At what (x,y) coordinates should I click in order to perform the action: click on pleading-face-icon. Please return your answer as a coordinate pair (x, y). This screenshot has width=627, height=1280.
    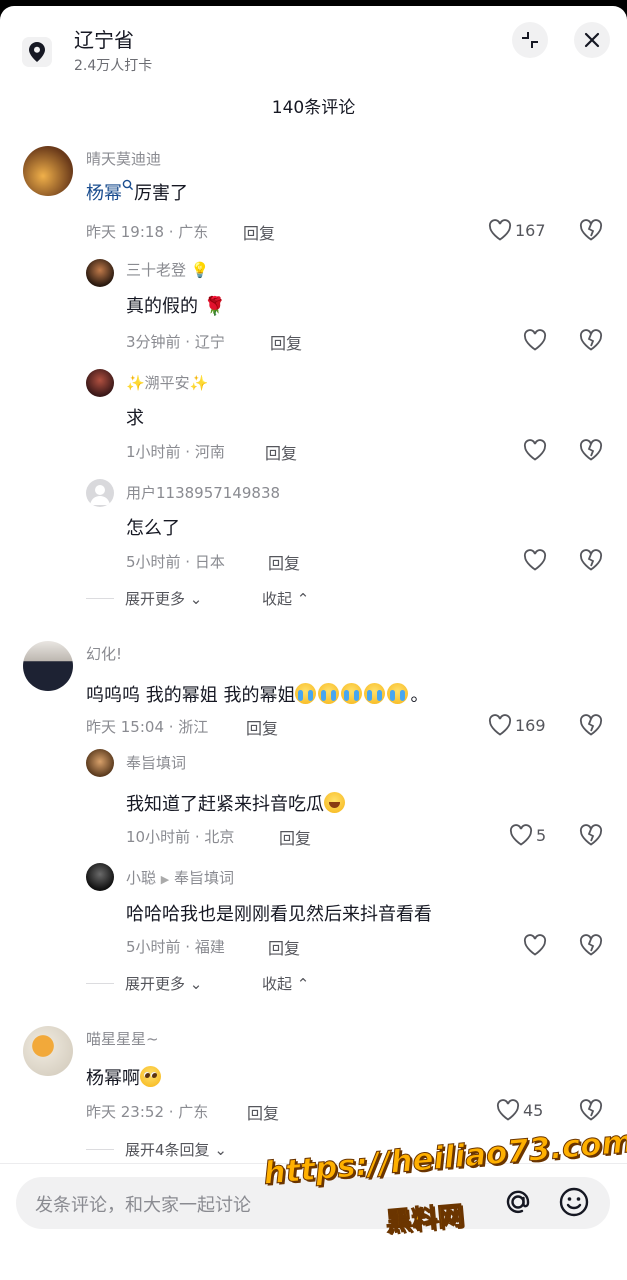
    Looking at the image, I should click on (150, 1076).